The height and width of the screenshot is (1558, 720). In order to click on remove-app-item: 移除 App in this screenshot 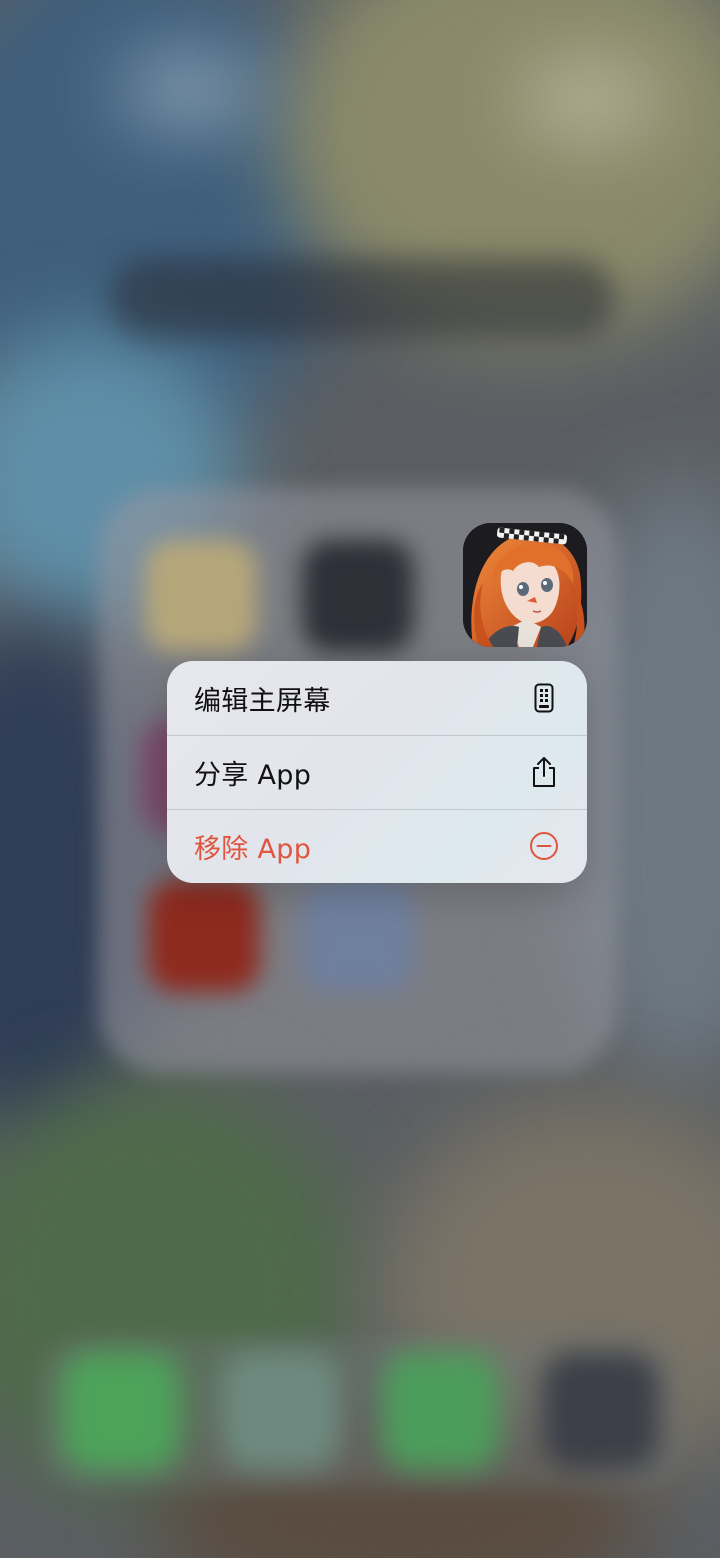, I will do `click(377, 846)`.